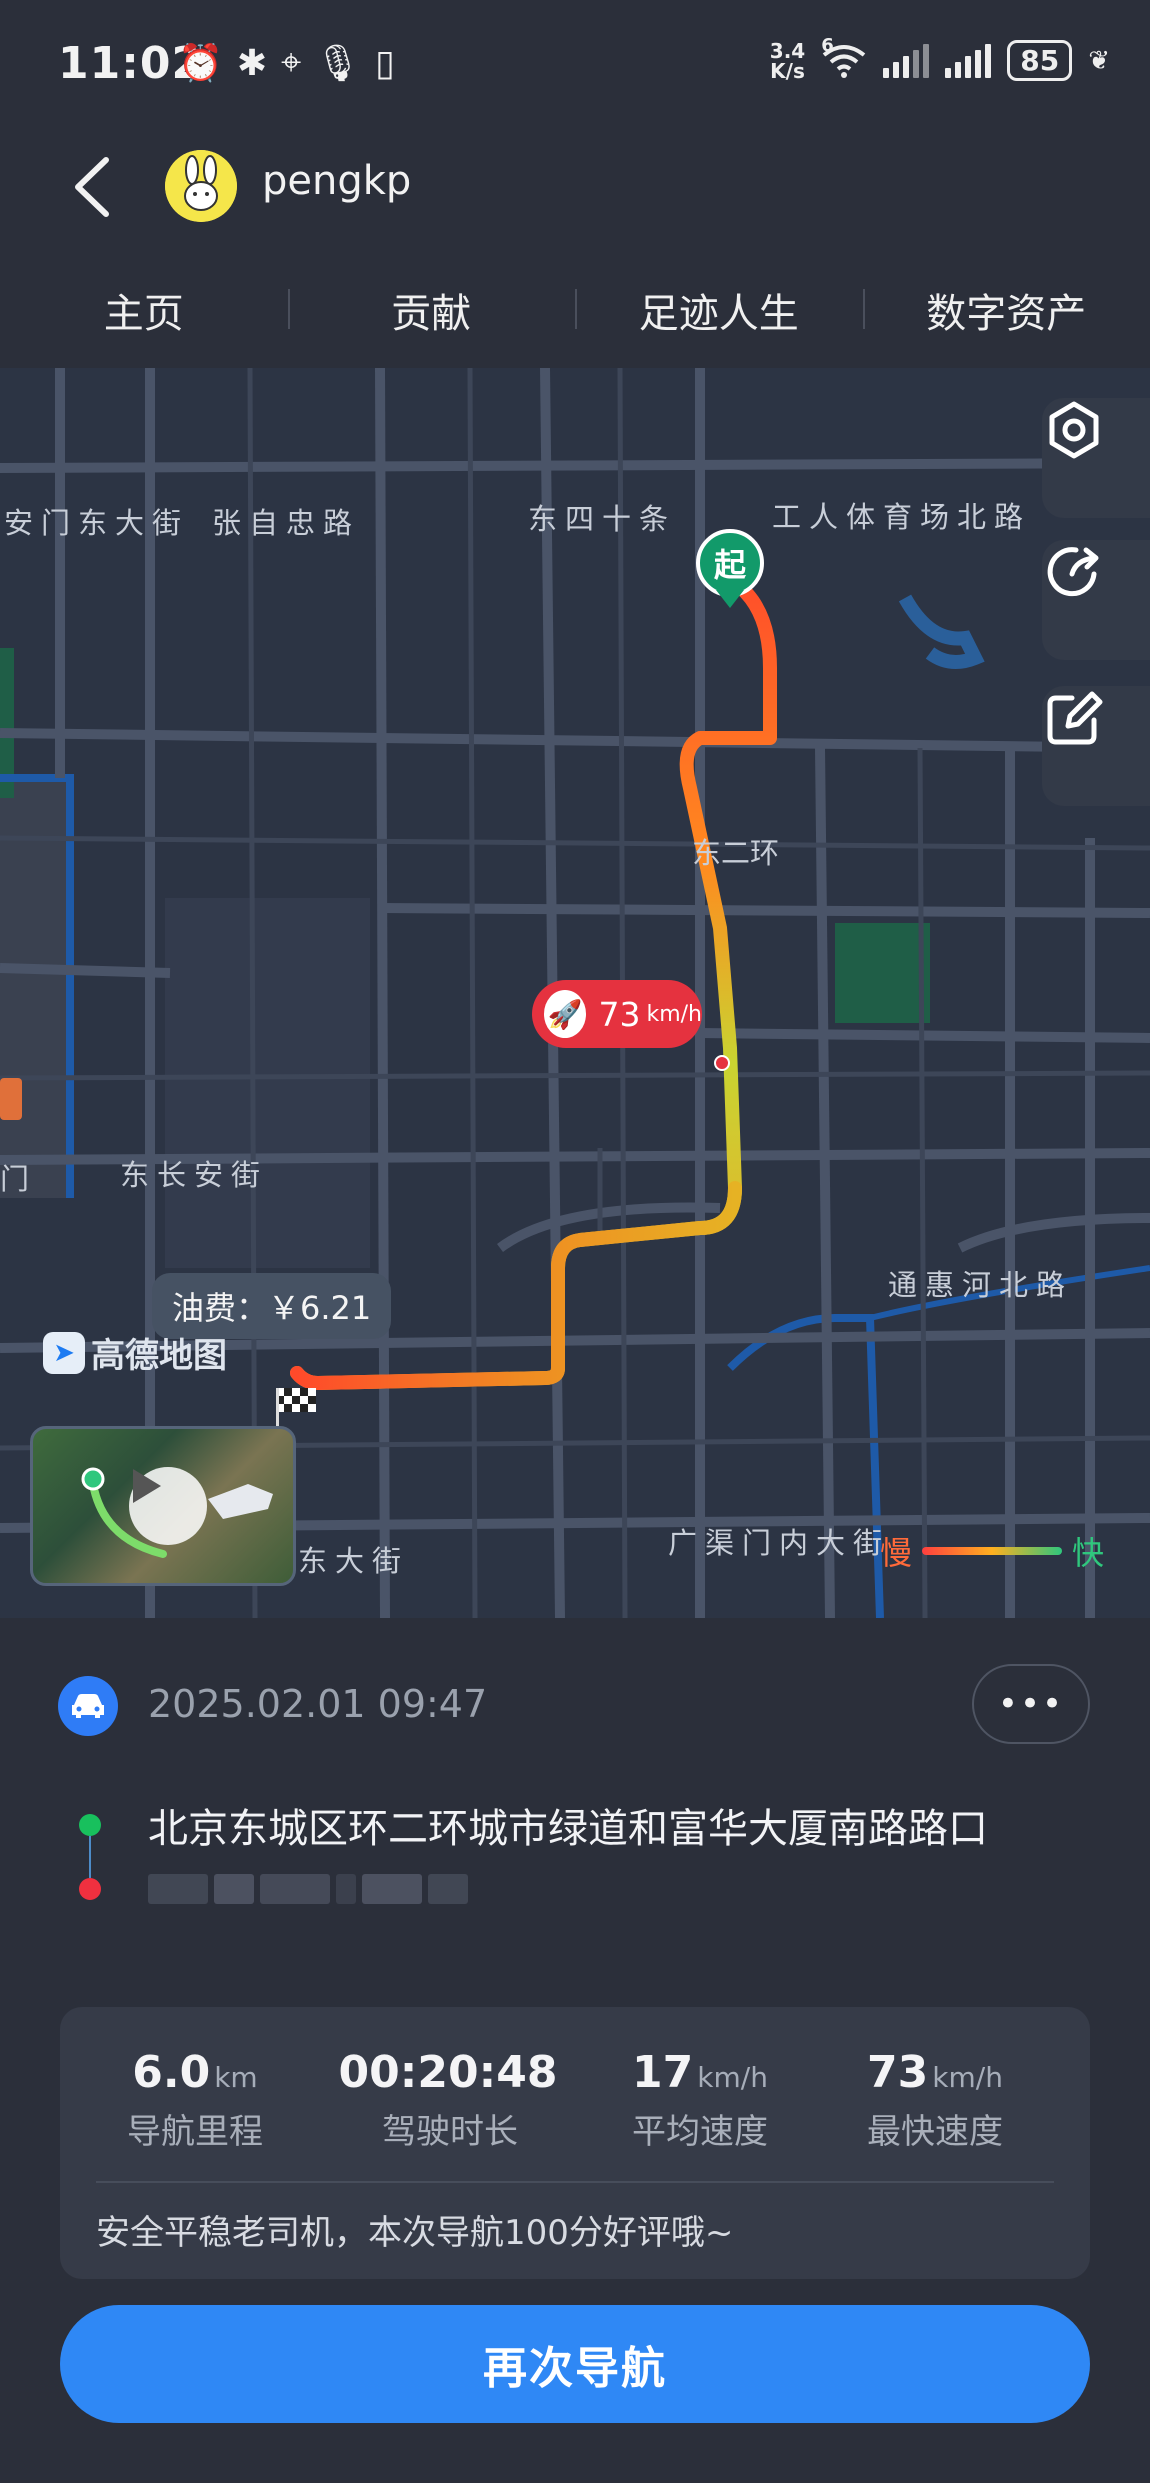  Describe the element at coordinates (602, 519) in the screenshot. I see `map-label-dongsi-shitiao: 东四十条` at that location.